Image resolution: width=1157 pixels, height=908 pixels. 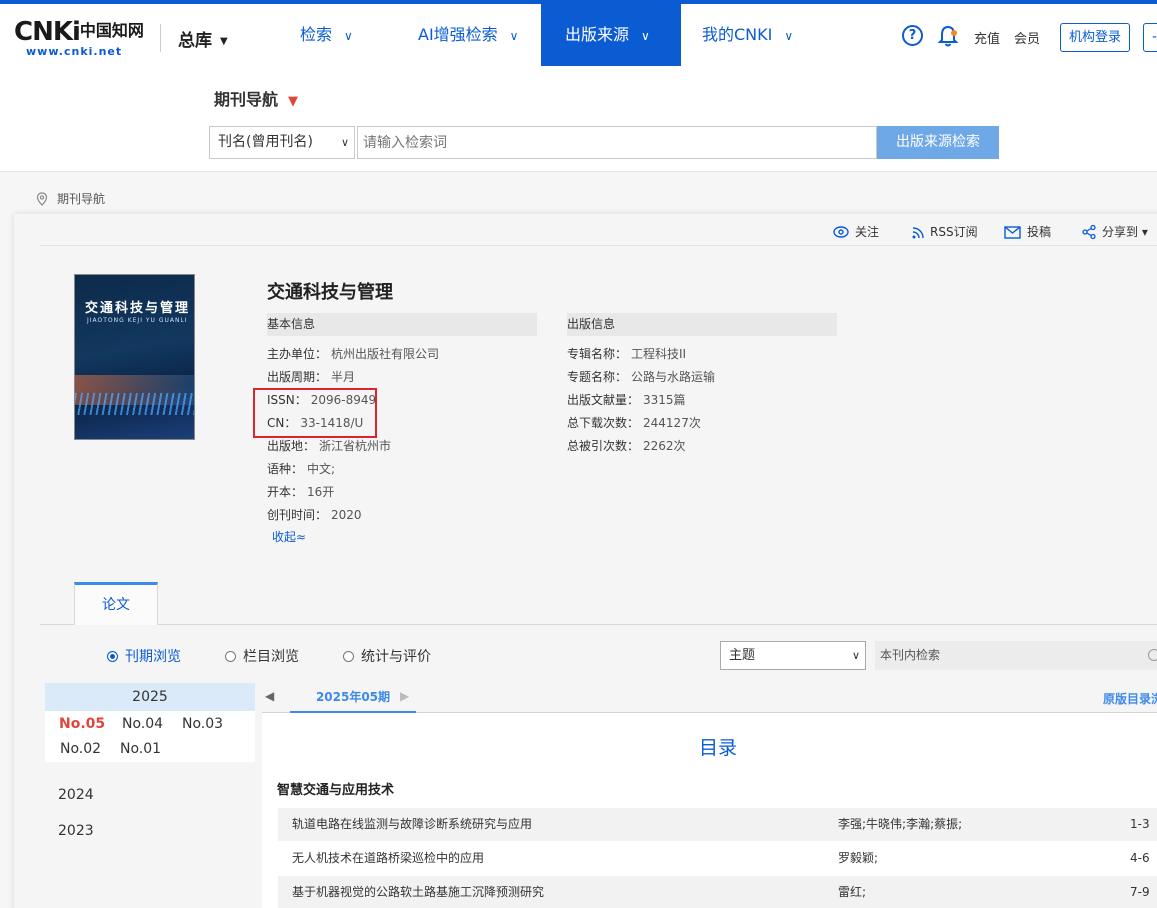 What do you see at coordinates (311, 377) in the screenshot?
I see `info-frequency: 出版周期： 半月` at bounding box center [311, 377].